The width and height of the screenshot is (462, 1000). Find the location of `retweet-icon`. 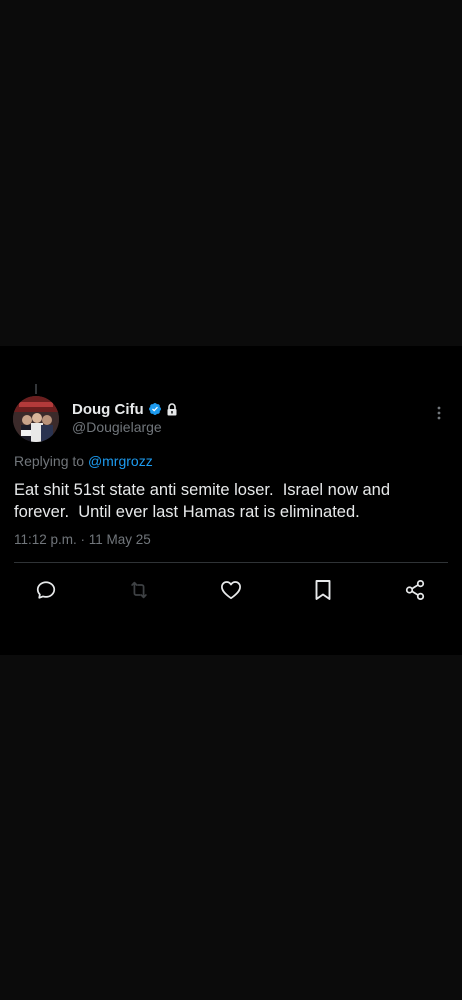

retweet-icon is located at coordinates (139, 590).